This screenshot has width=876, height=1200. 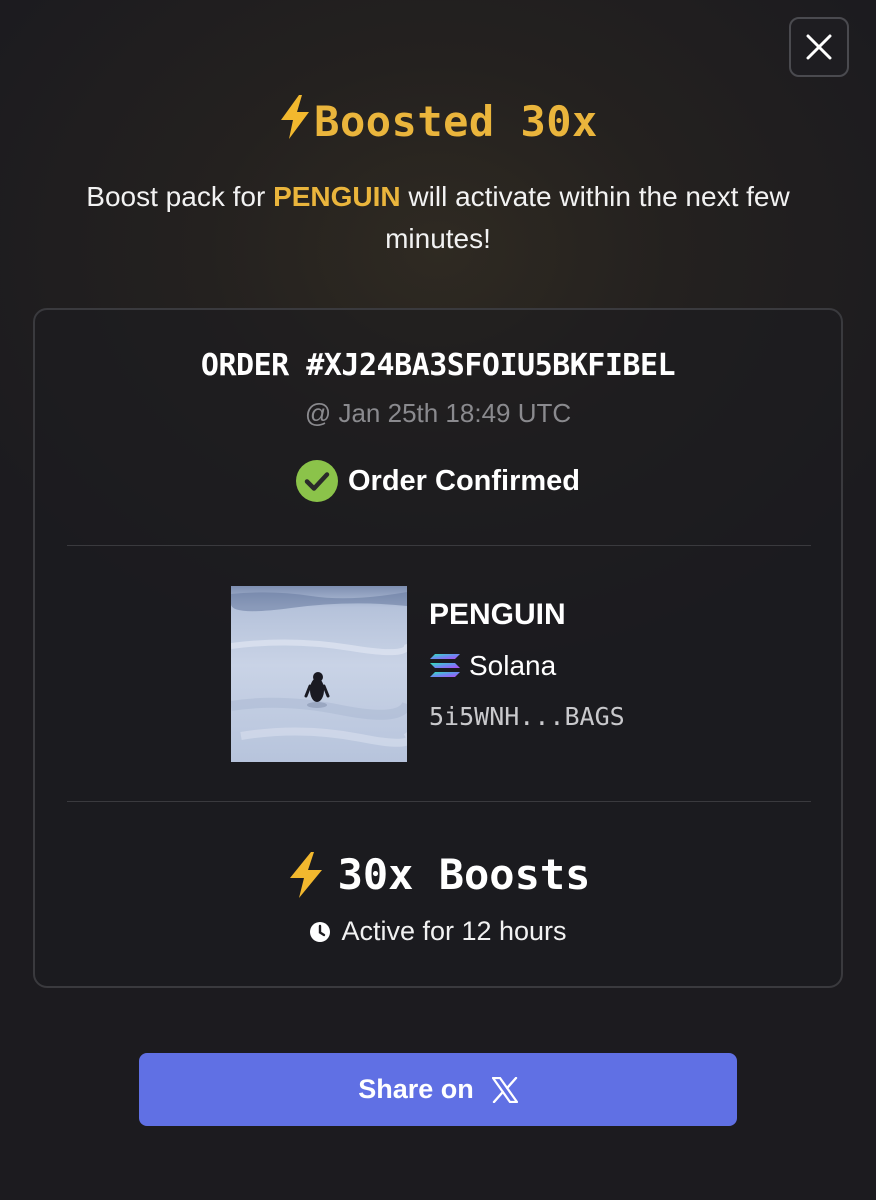 I want to click on chain-row: Solana, so click(x=527, y=666).